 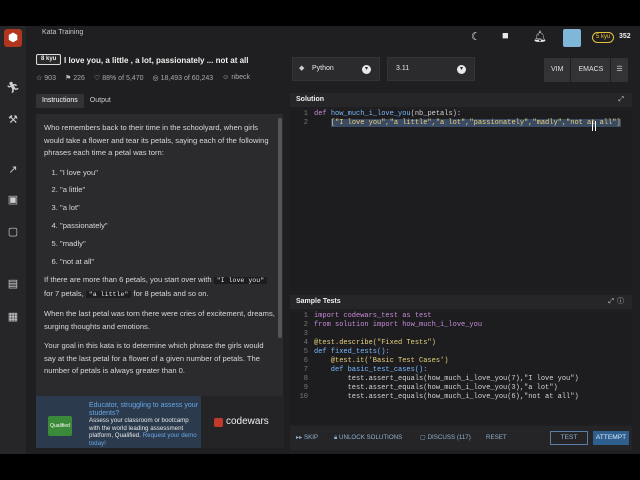 I want to click on notifications-bell-icon: 🔔︎, so click(x=540, y=36).